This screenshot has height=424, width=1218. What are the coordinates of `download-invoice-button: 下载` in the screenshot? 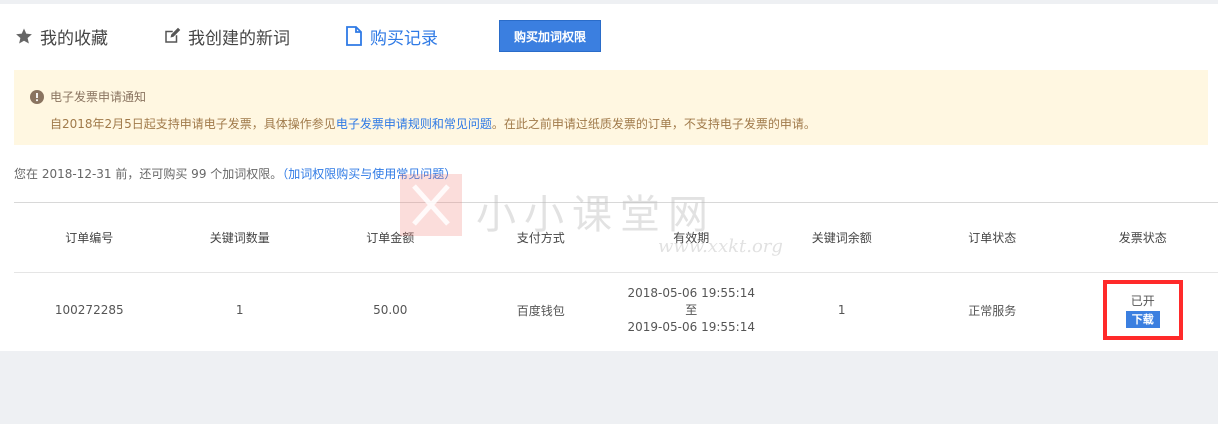 It's located at (1142, 319).